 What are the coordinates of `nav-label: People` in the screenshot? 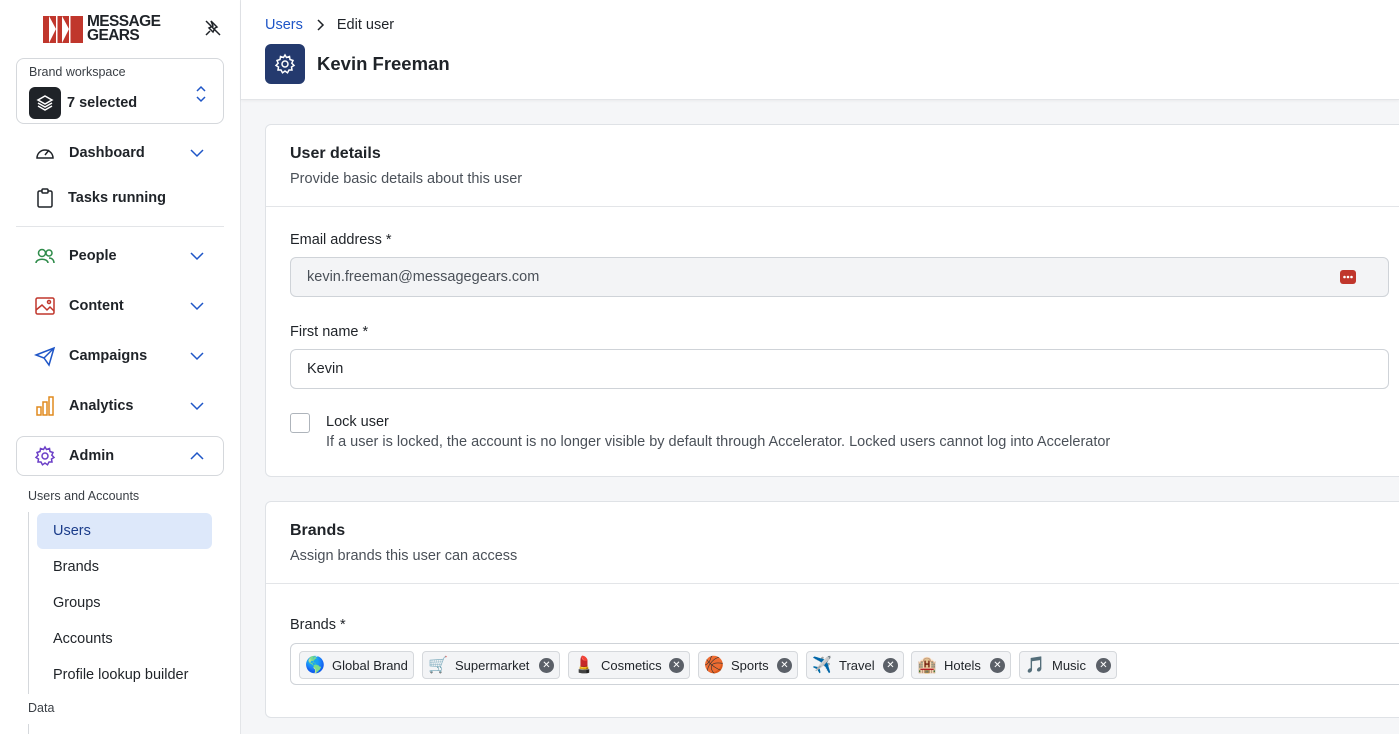 It's located at (93, 256).